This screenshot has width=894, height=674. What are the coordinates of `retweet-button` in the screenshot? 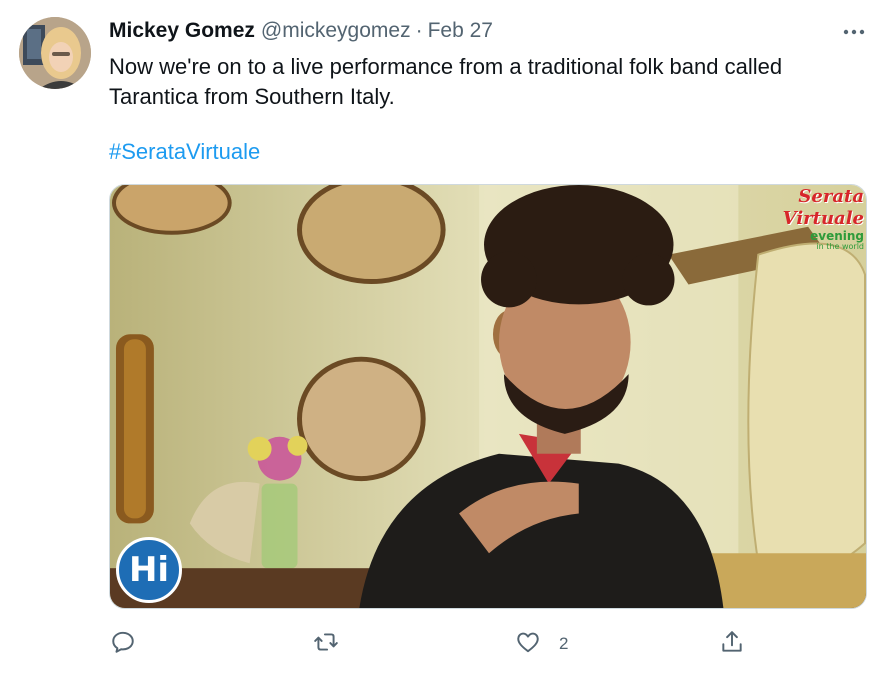 It's located at (326, 644).